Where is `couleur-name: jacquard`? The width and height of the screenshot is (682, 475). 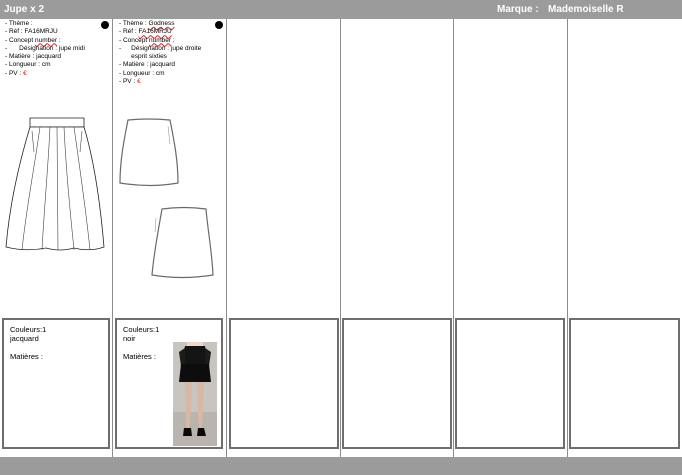
couleur-name: jacquard is located at coordinates (24, 339).